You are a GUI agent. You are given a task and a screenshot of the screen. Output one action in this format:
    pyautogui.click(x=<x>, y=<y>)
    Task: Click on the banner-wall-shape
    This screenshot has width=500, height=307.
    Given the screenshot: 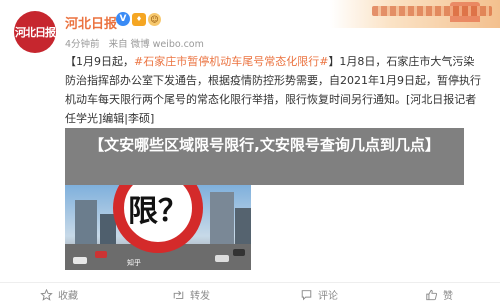 What is the action you would take?
    pyautogui.click(x=432, y=11)
    